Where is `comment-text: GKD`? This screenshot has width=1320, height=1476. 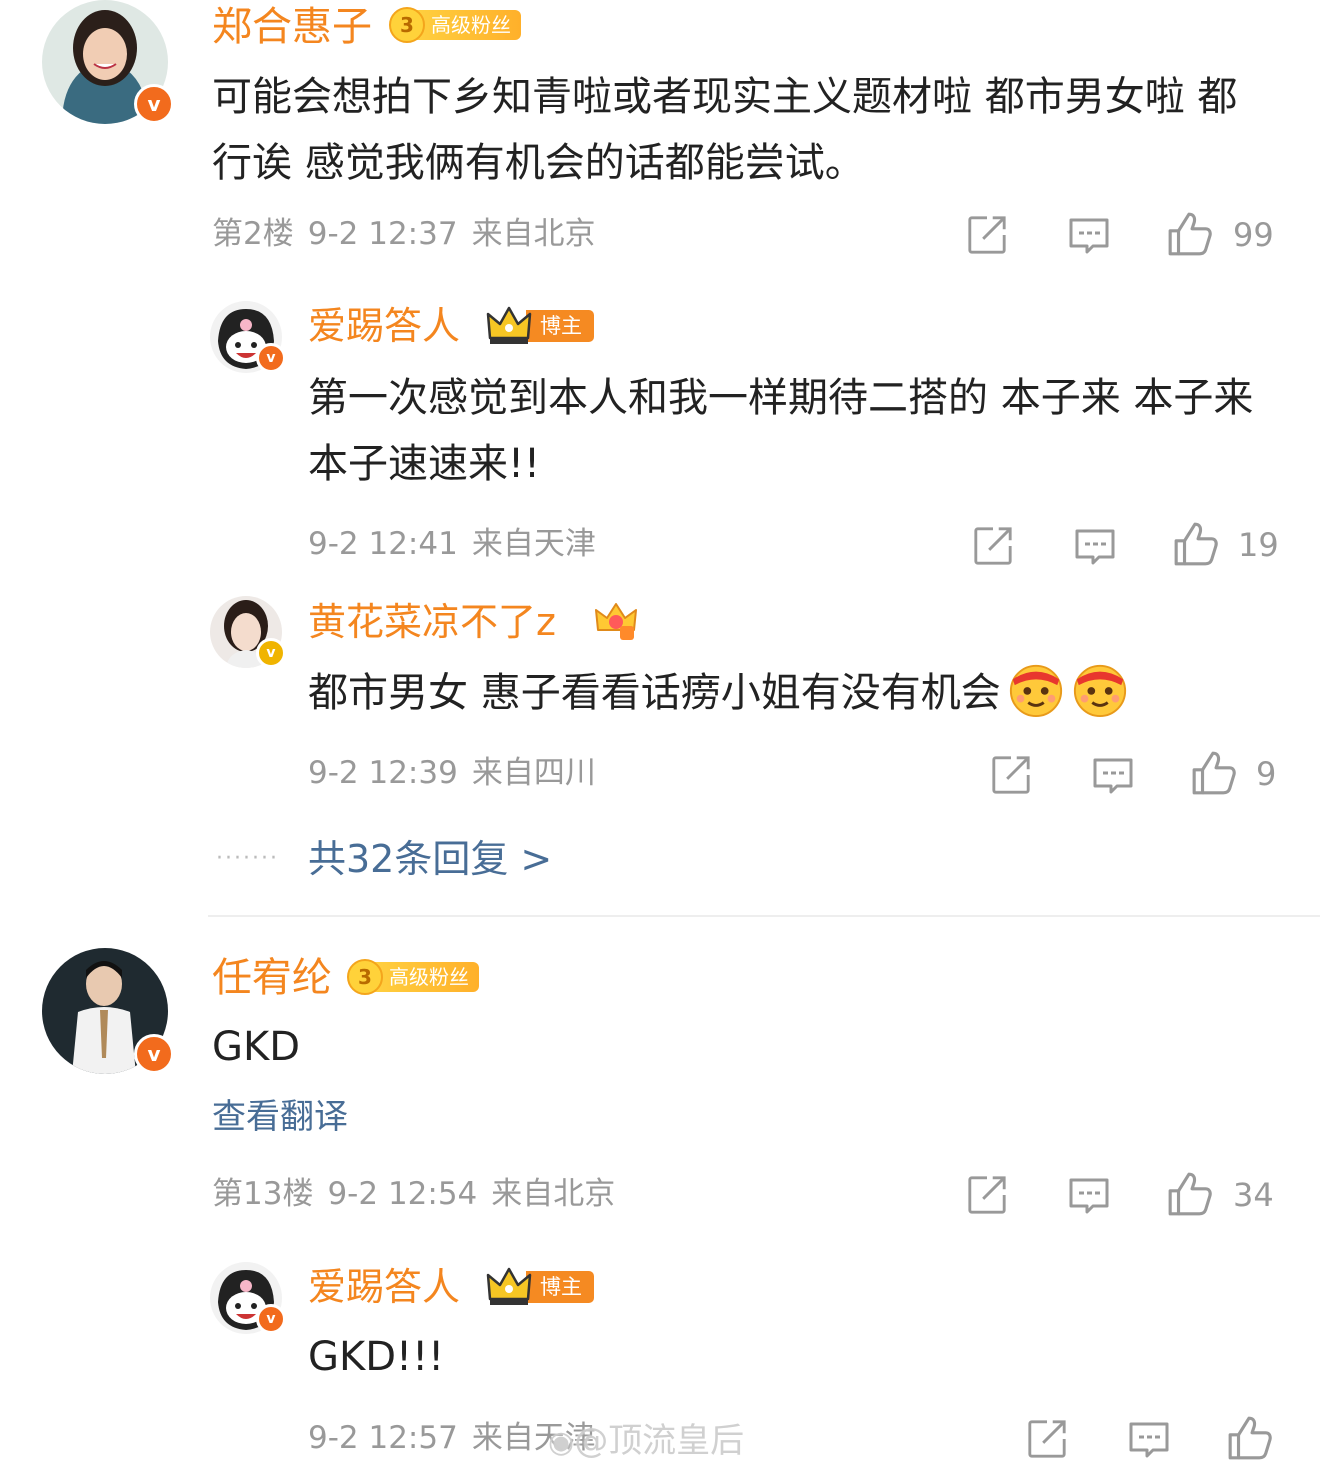 comment-text: GKD is located at coordinates (256, 1047).